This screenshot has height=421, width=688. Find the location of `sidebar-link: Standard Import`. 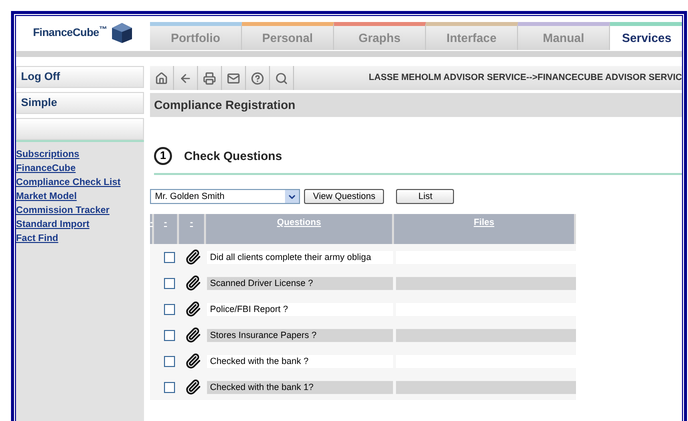

sidebar-link: Standard Import is located at coordinates (53, 225).